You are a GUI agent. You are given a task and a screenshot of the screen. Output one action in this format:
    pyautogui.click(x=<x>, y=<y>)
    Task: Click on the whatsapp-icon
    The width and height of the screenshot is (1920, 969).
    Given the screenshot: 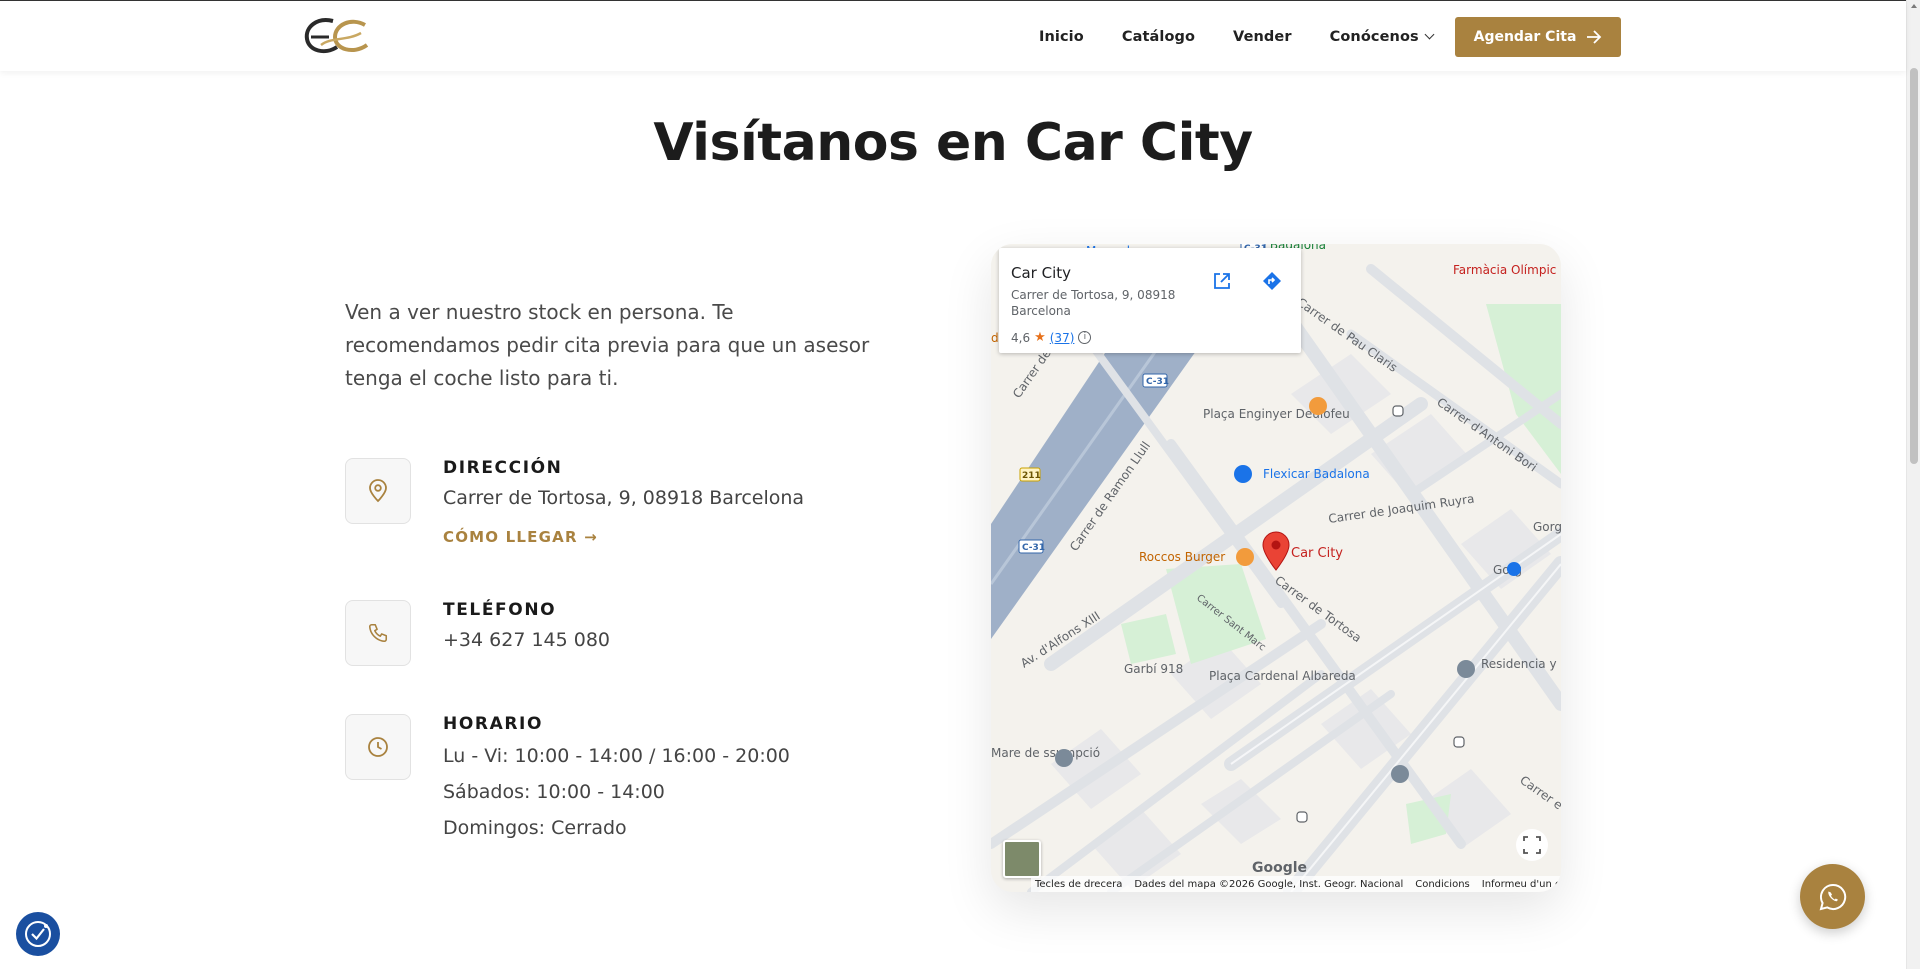 What is the action you would take?
    pyautogui.click(x=1832, y=896)
    